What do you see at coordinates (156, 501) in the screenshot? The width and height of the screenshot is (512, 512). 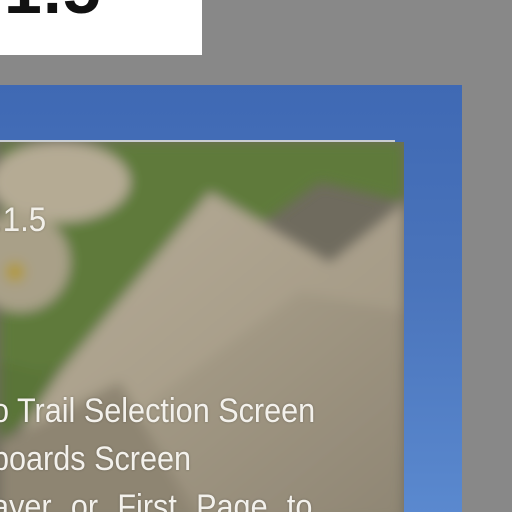 I see `menu-item-player-page: ayer or First Page to` at bounding box center [156, 501].